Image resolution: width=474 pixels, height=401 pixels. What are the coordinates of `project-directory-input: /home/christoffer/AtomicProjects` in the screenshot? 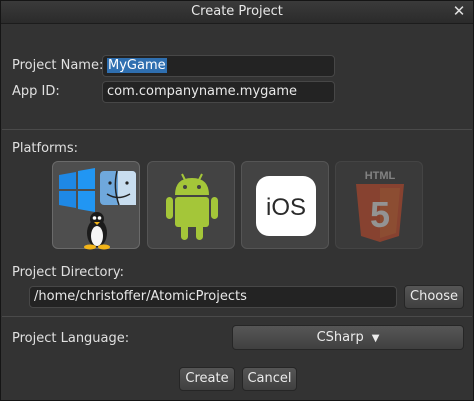 It's located at (213, 297).